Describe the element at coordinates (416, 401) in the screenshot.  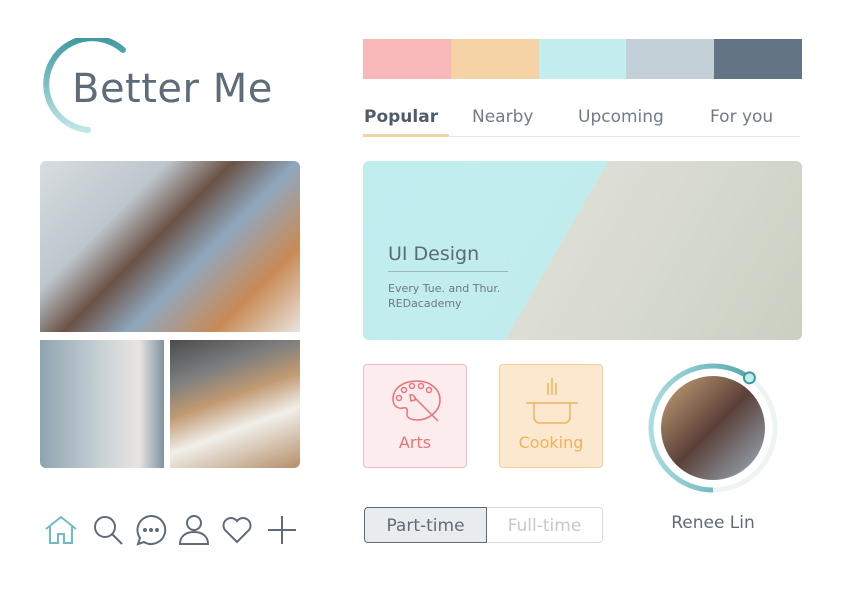
I see `palette-icon` at that location.